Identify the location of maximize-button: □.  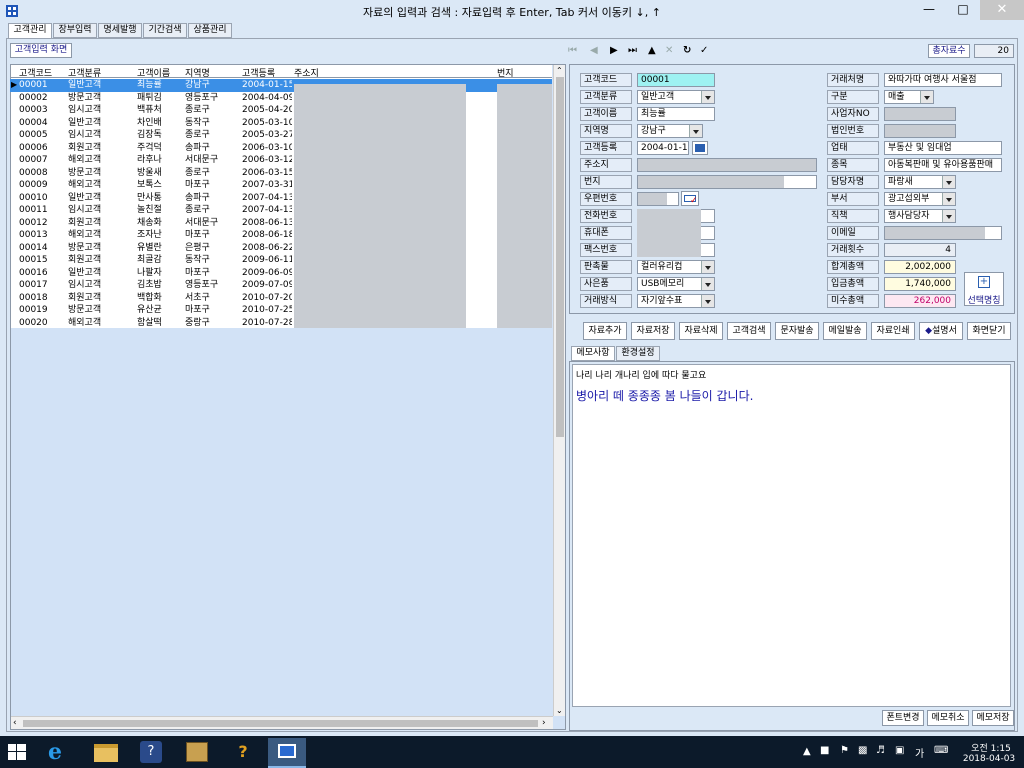
(963, 10).